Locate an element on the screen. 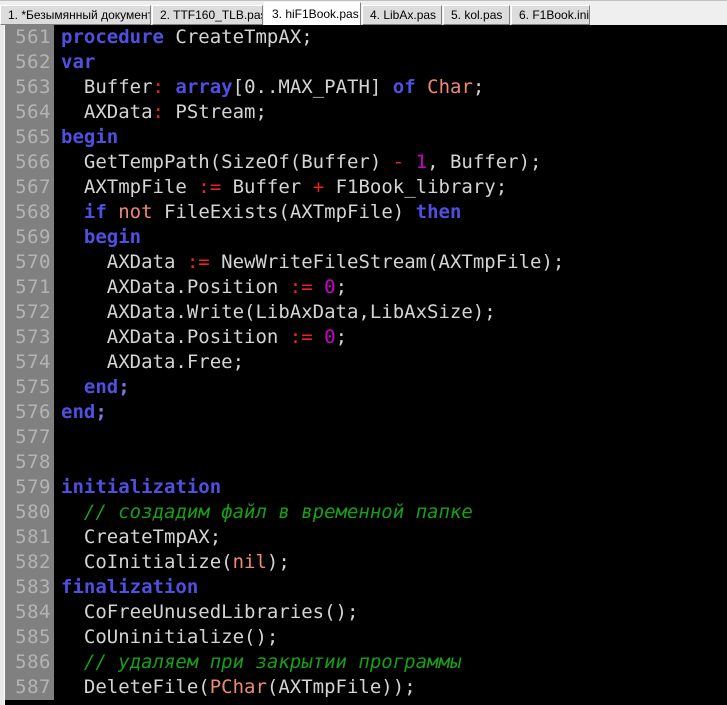 The image size is (727, 705). code-line: 587 DeleteFile(PChar(AXTmpFile)); is located at coordinates (366, 687).